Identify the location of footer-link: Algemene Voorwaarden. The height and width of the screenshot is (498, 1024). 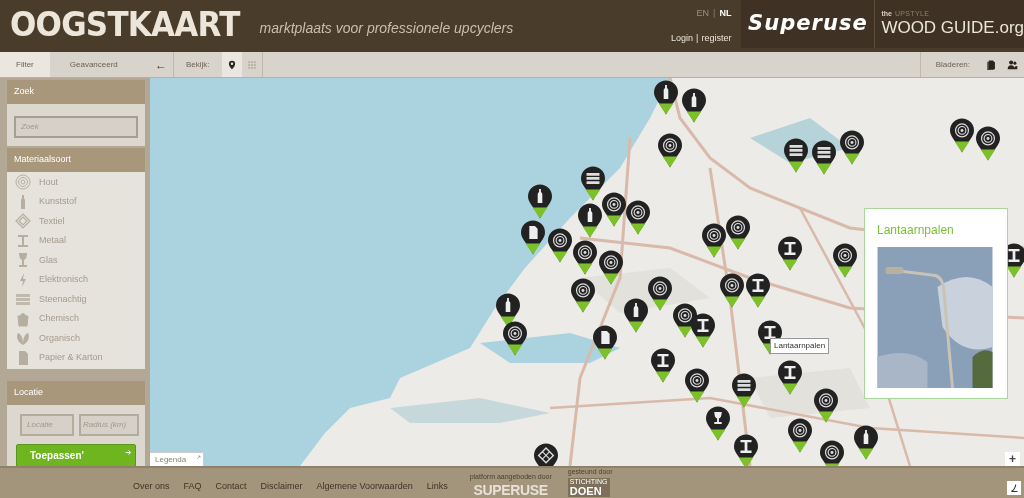
(364, 486).